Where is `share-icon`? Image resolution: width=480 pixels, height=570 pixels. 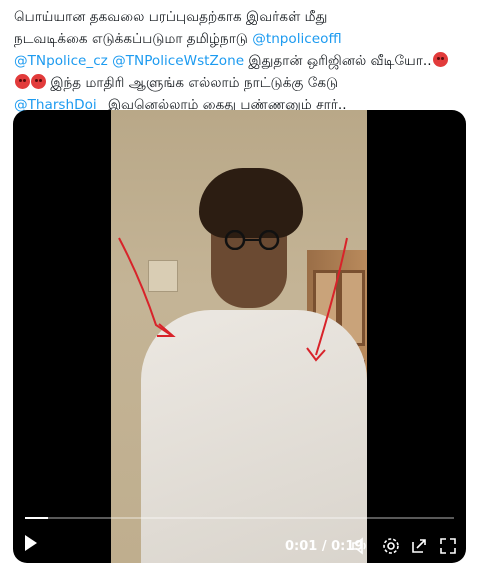 share-icon is located at coordinates (419, 546).